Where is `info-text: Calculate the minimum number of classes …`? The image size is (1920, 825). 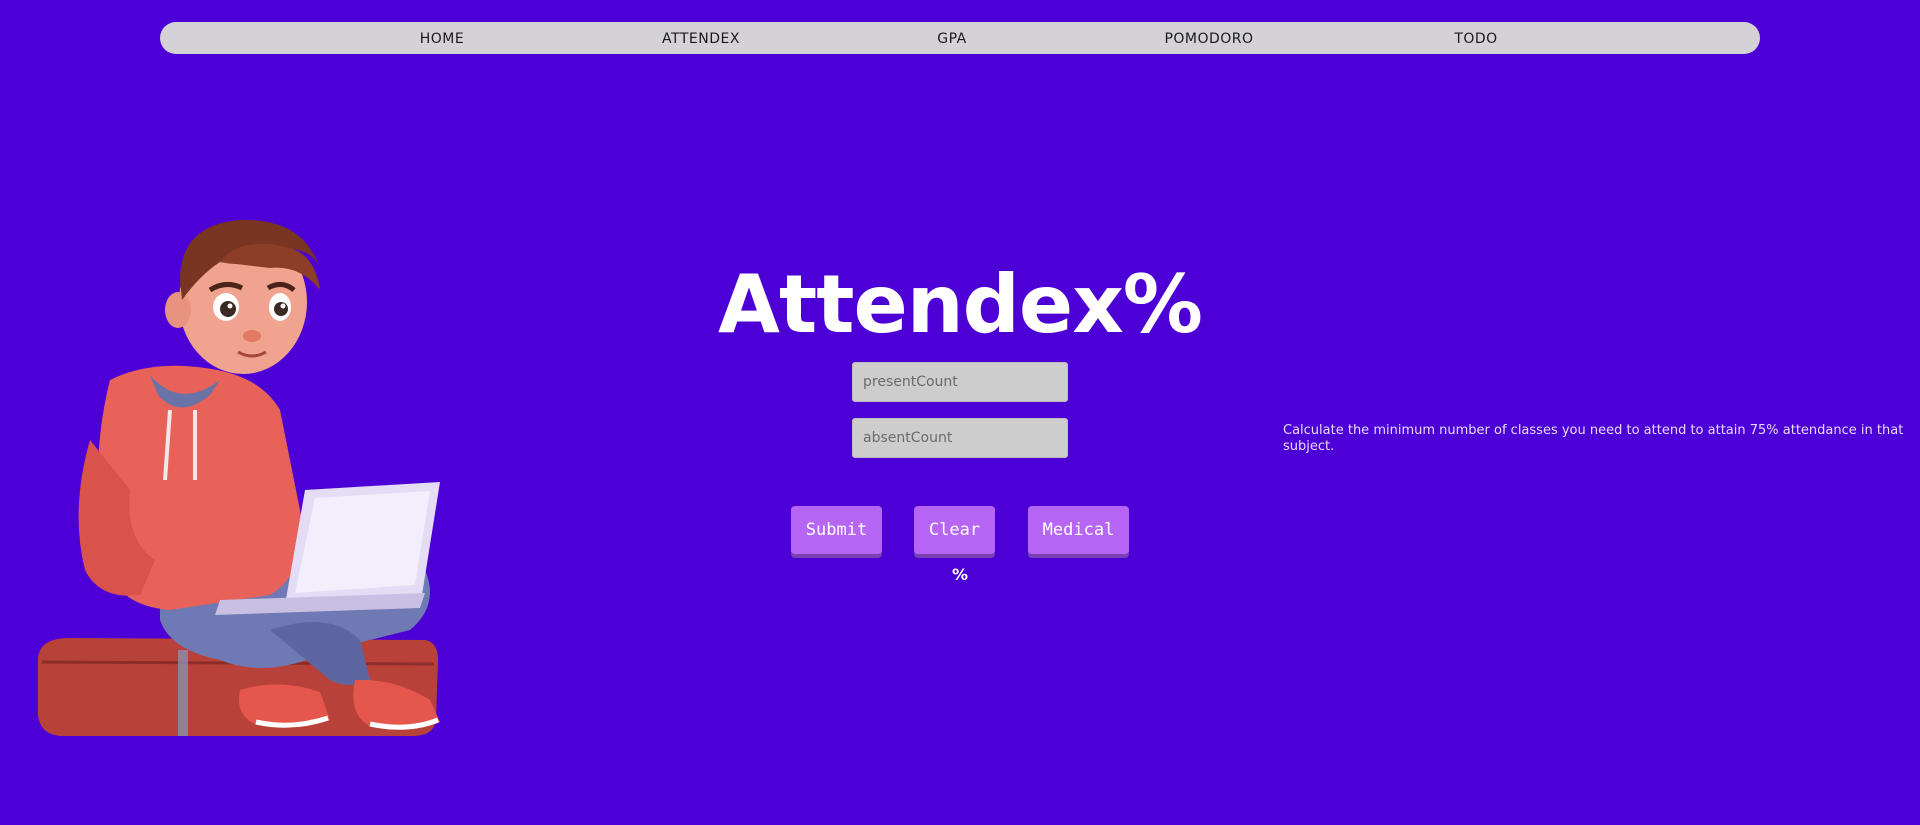
info-text: Calculate the minimum number of classes … is located at coordinates (1593, 438).